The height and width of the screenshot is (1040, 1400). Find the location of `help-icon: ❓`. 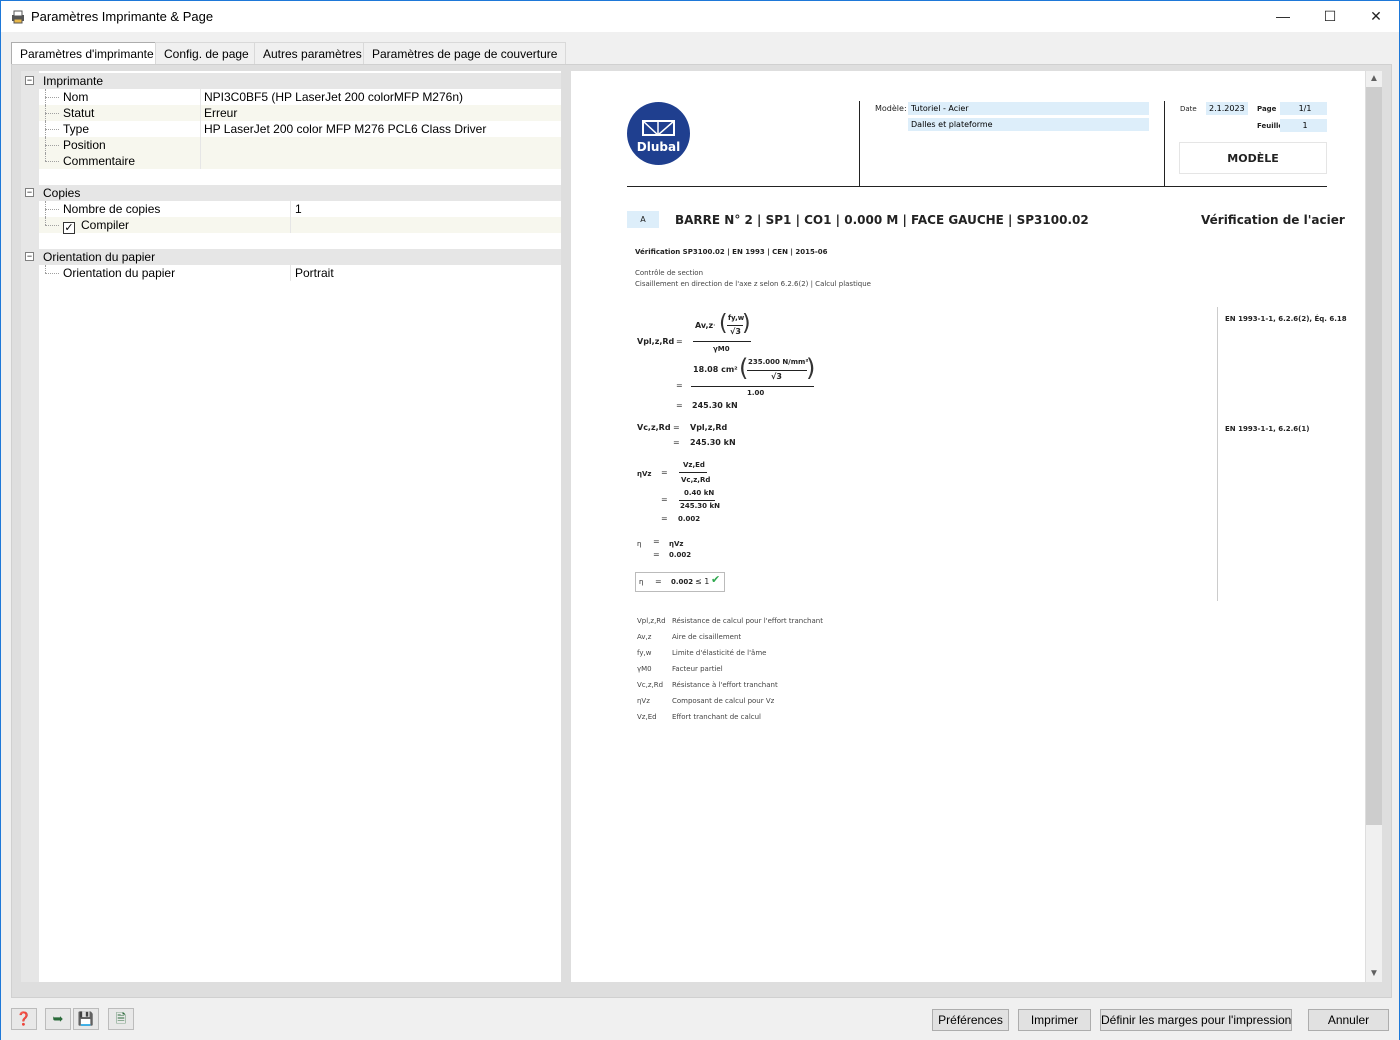

help-icon: ❓ is located at coordinates (24, 1018).